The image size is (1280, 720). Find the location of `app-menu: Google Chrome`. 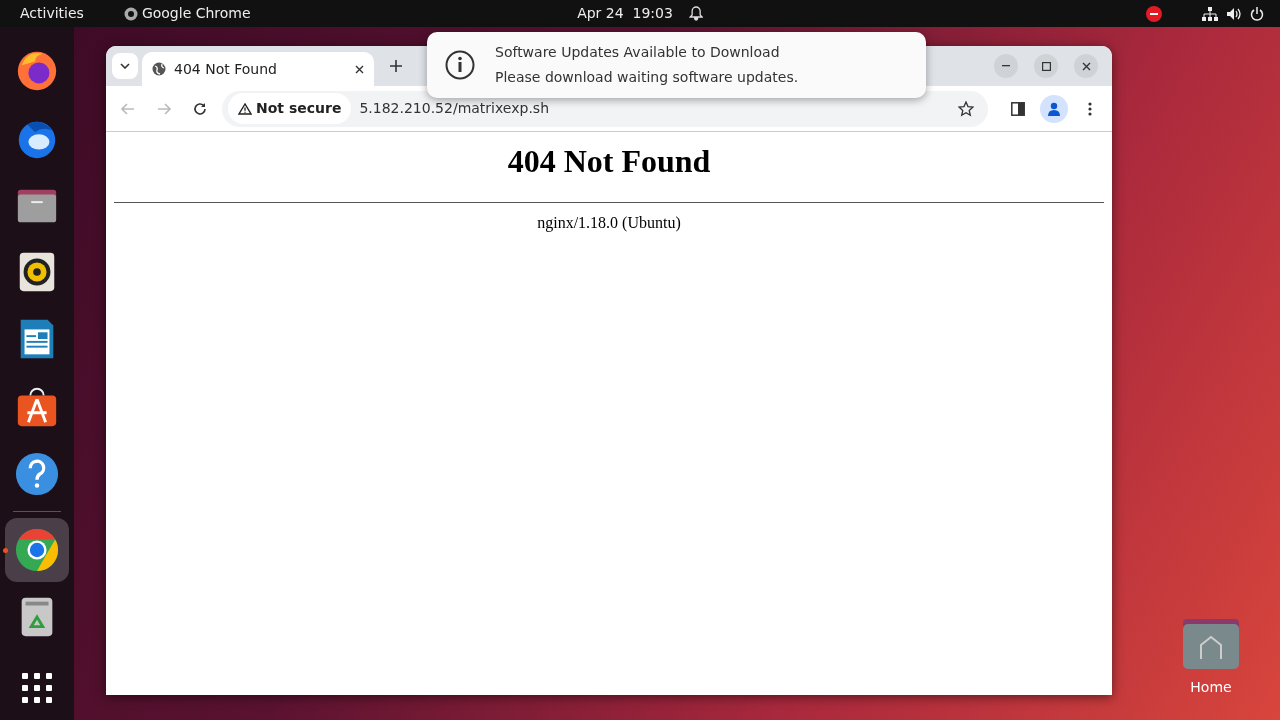

app-menu: Google Chrome is located at coordinates (196, 13).